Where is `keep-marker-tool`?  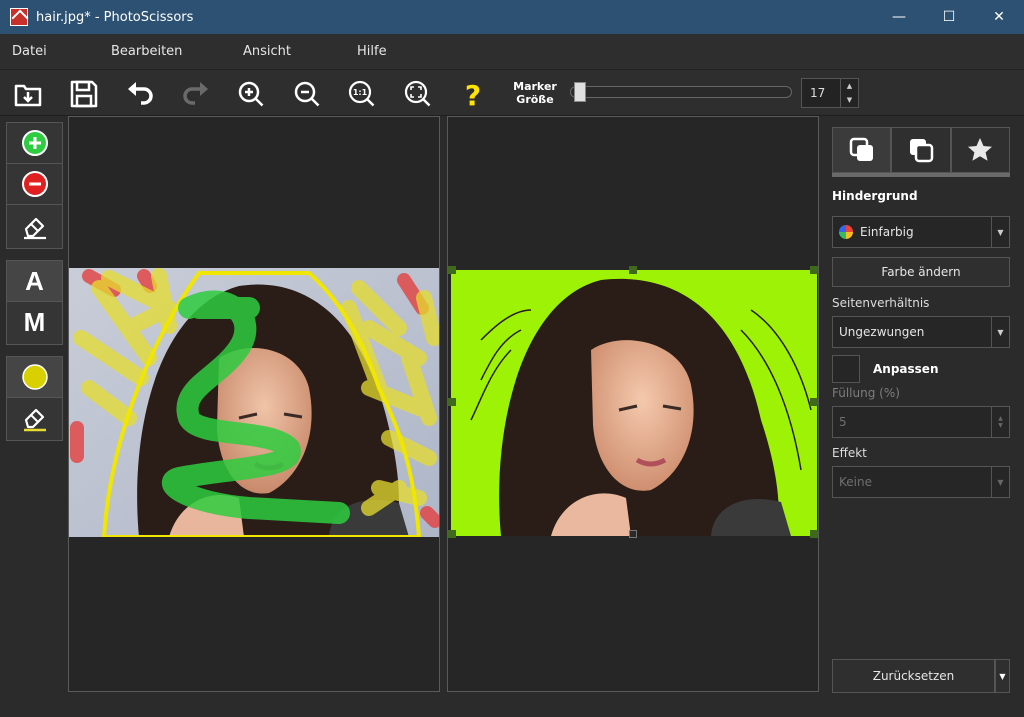 keep-marker-tool is located at coordinates (34, 143).